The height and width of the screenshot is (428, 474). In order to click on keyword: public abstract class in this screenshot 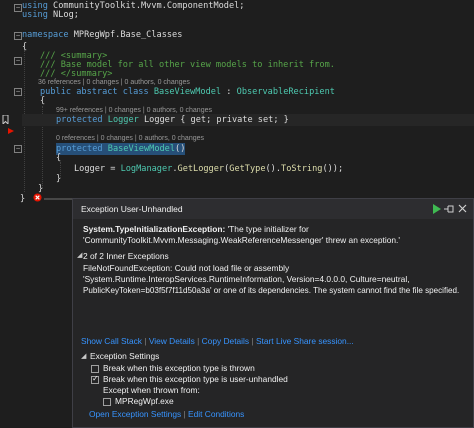, I will do `click(94, 92)`.